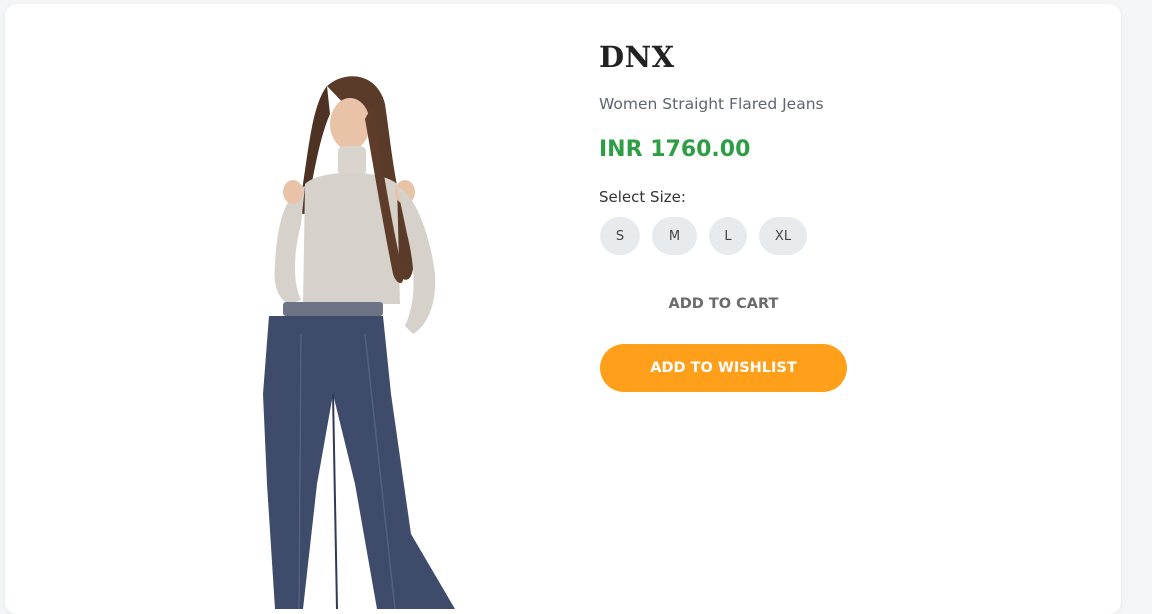 The width and height of the screenshot is (1152, 614). What do you see at coordinates (723, 304) in the screenshot?
I see `add-to-cart-button: ADD TO CART` at bounding box center [723, 304].